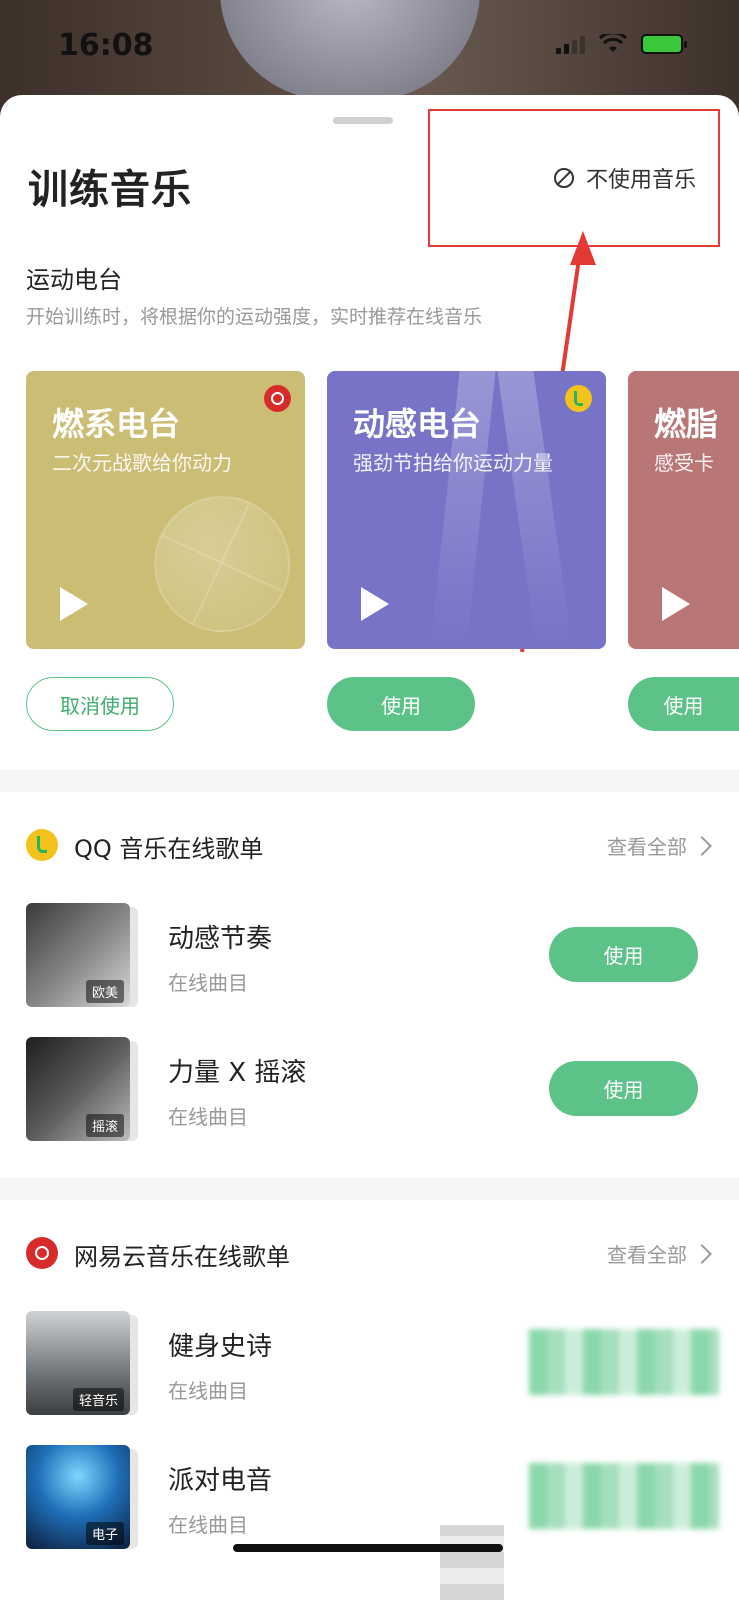  I want to click on radio-card-title: 燃脂, so click(686, 424).